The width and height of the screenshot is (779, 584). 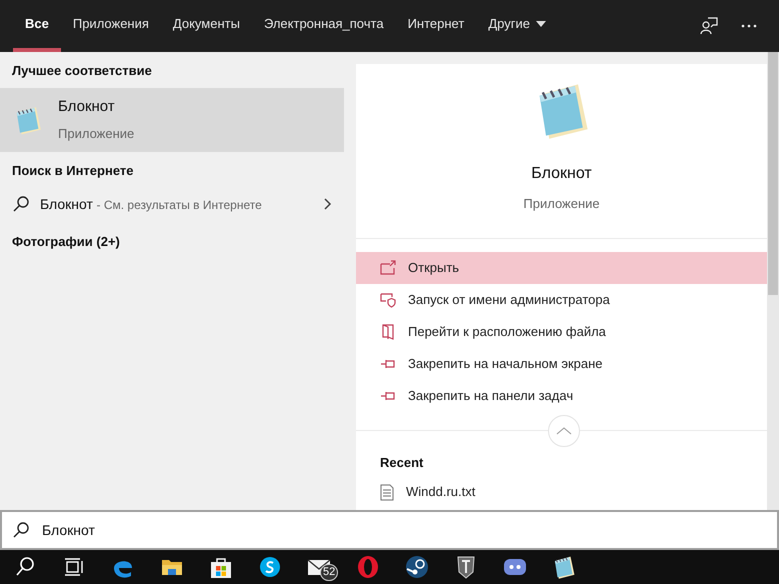 I want to click on action-item: Запуск от имени администратора, so click(x=561, y=300).